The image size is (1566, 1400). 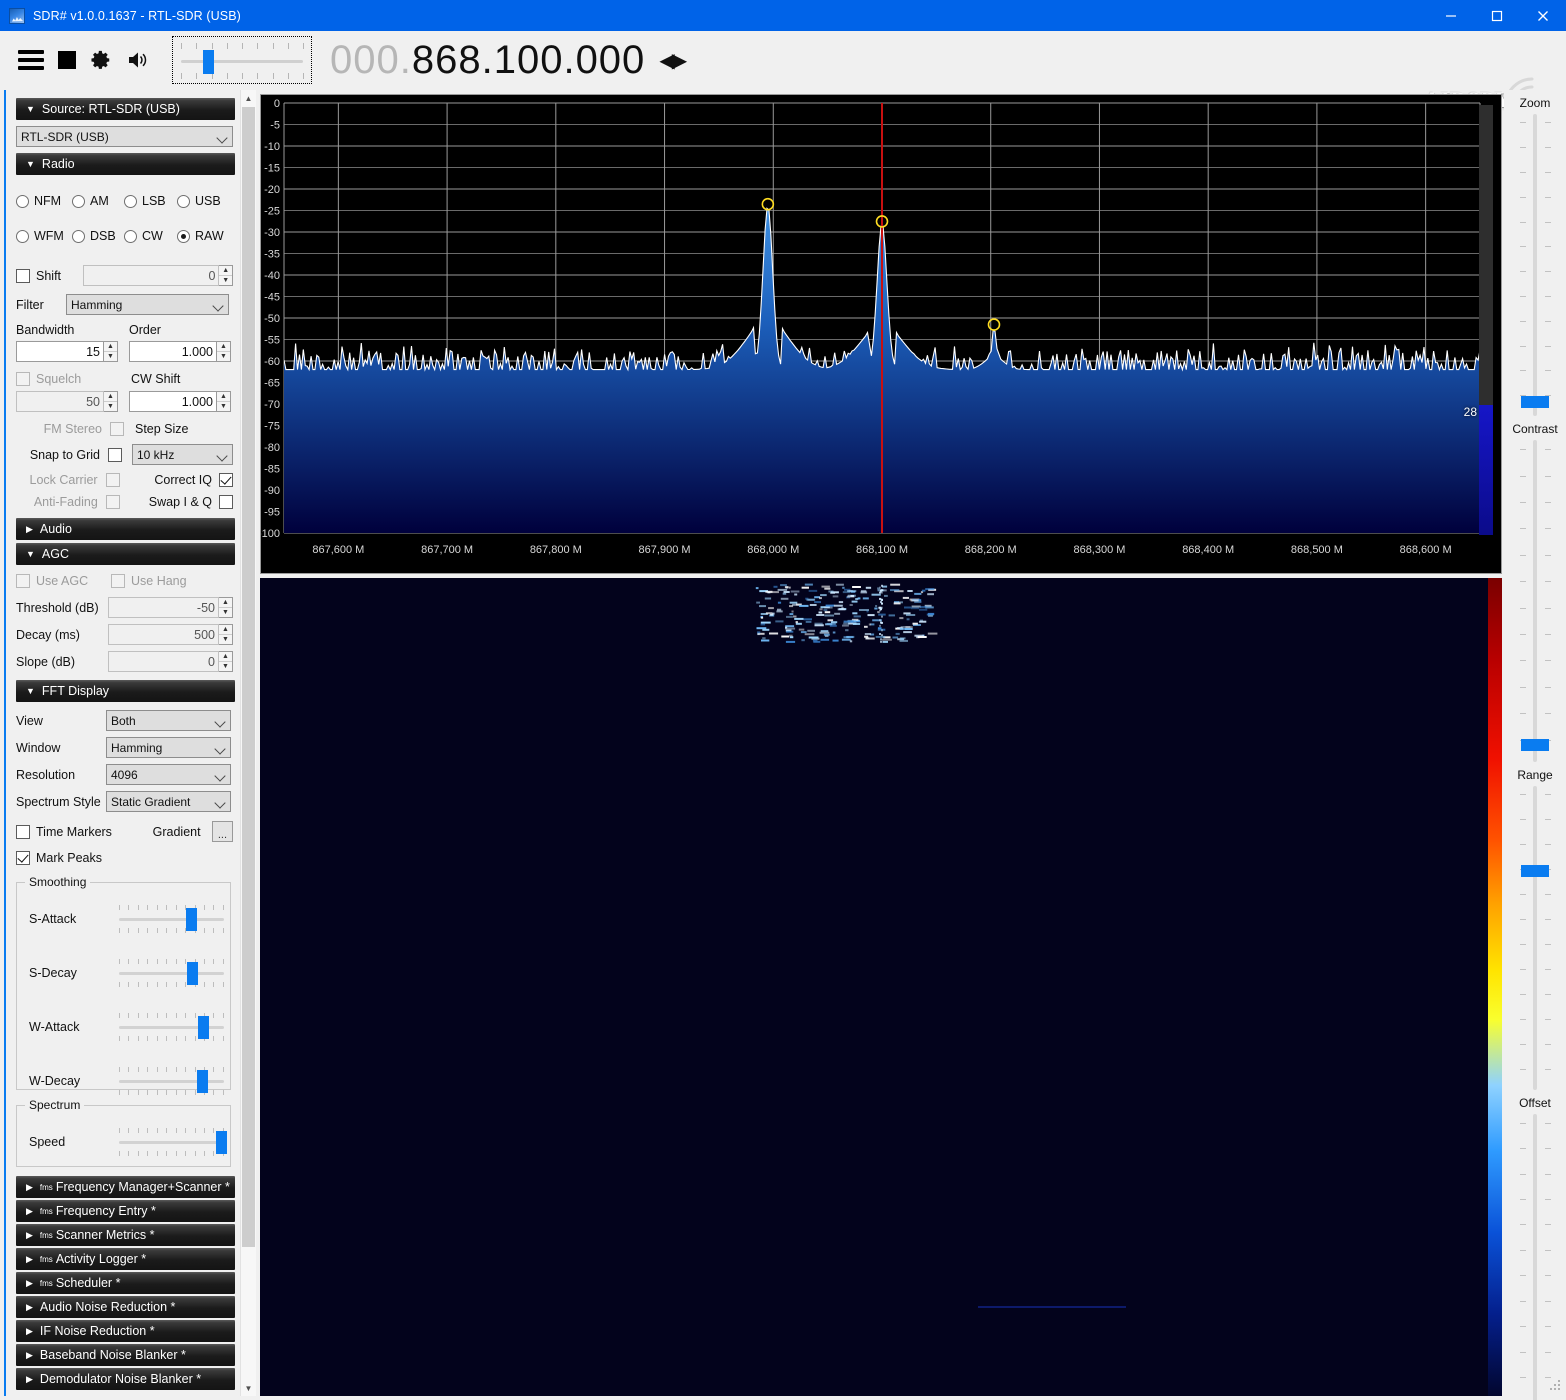 What do you see at coordinates (118, 581) in the screenshot?
I see `use-hang-checkbox` at bounding box center [118, 581].